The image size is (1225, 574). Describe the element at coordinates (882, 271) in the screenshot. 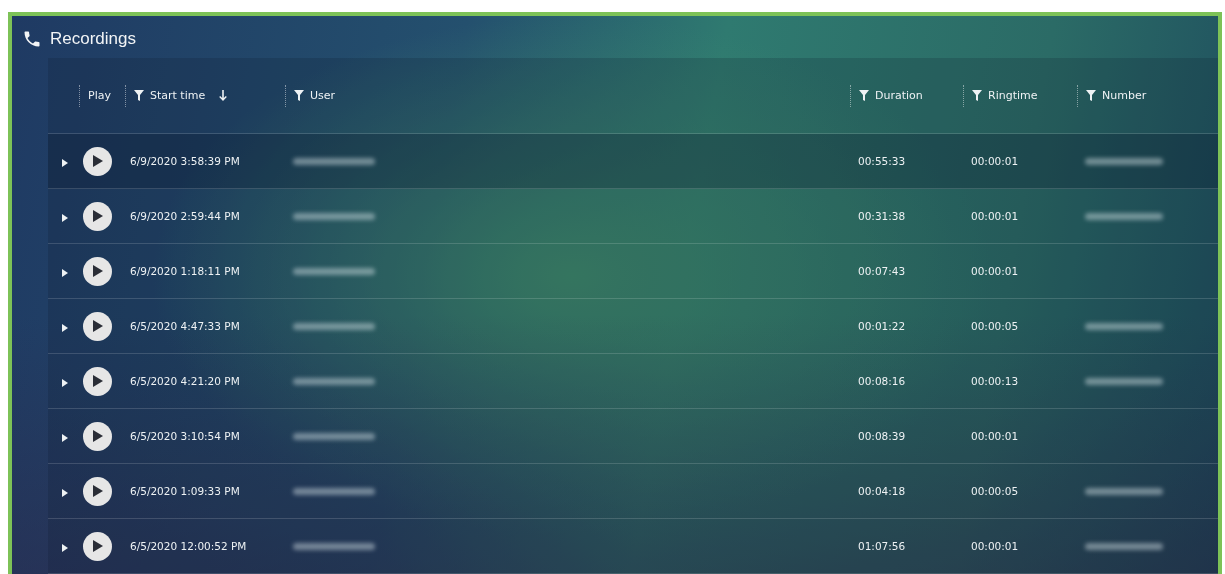

I see `table-cell-text: 00:07:43` at that location.